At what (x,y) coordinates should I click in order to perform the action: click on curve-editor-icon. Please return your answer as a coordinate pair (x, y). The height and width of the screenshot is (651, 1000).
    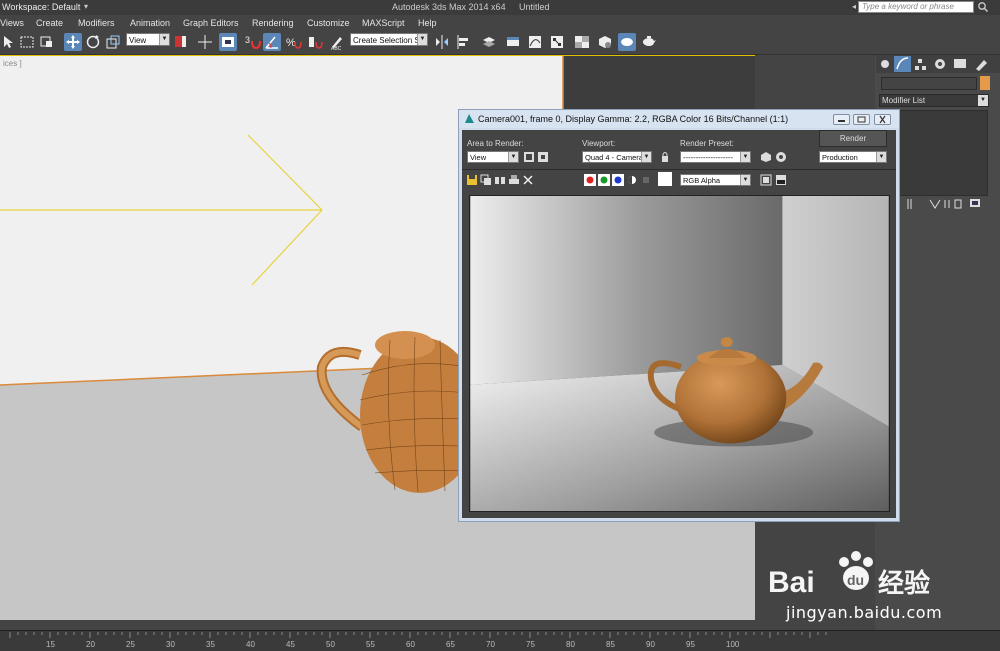
    Looking at the image, I should click on (535, 42).